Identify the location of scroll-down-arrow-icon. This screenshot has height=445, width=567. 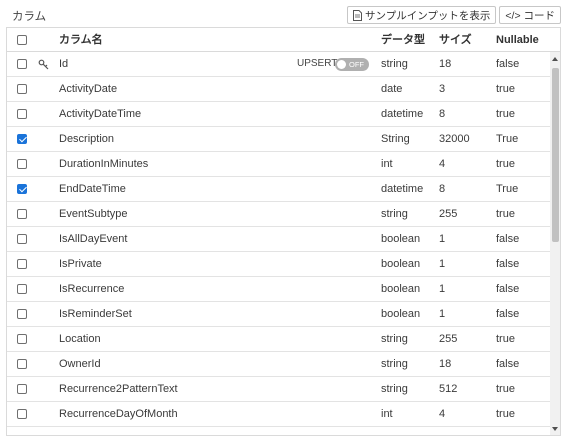
(555, 429).